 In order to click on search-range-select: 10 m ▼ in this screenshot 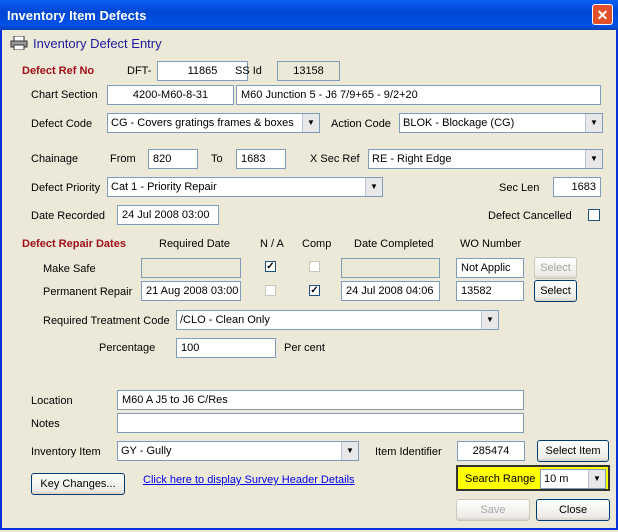, I will do `click(573, 479)`.